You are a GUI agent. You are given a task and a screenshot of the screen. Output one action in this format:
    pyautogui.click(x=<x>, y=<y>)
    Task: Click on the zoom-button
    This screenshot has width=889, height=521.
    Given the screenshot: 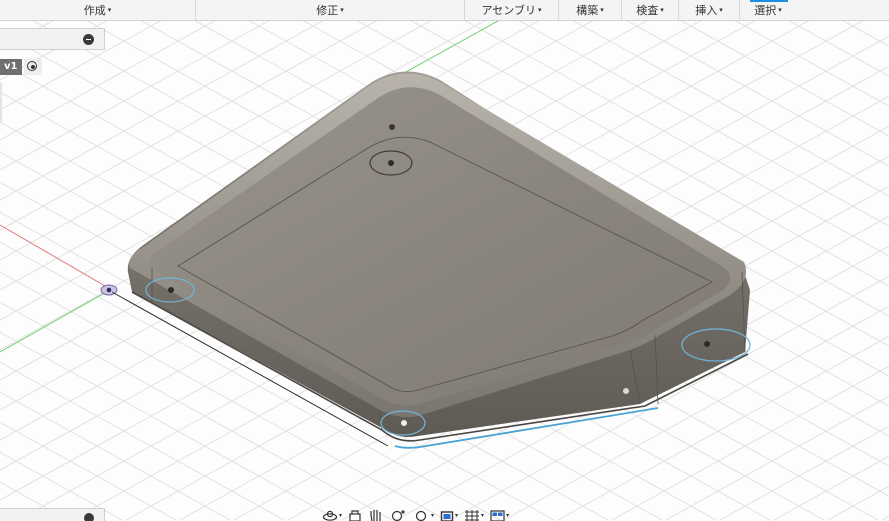 What is the action you would take?
    pyautogui.click(x=399, y=514)
    